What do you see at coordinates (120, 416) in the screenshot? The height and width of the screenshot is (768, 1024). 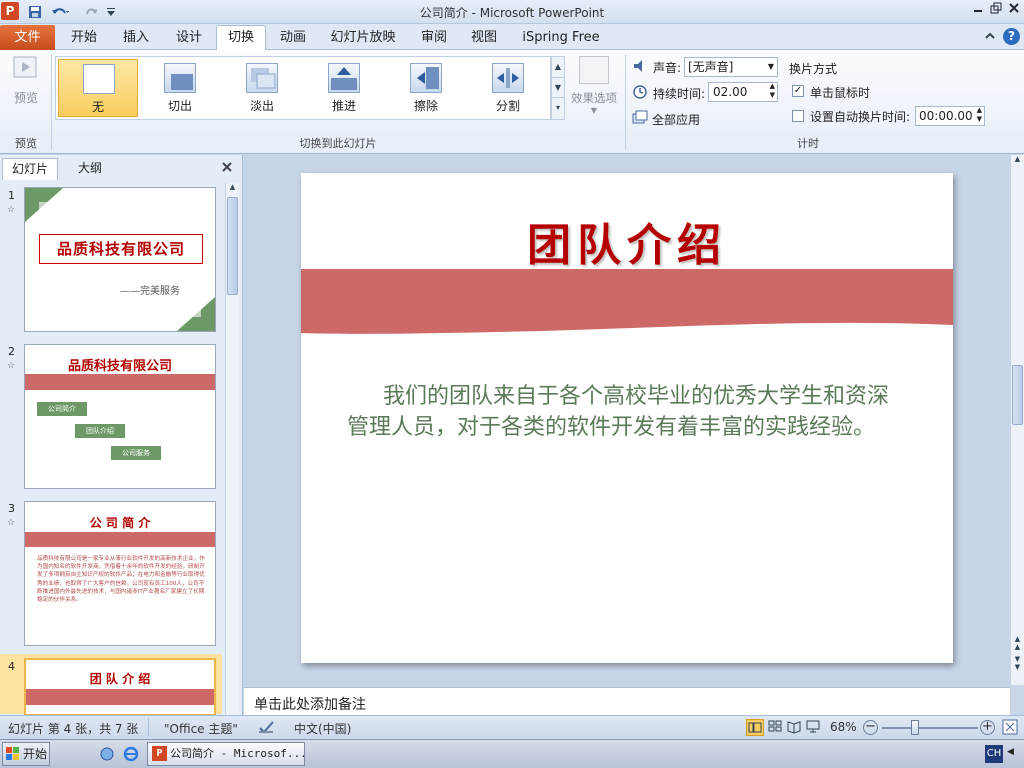 I see `slide-thumbnail-2: 品质科技有限公司 公司简介 团队介绍 公司服务` at bounding box center [120, 416].